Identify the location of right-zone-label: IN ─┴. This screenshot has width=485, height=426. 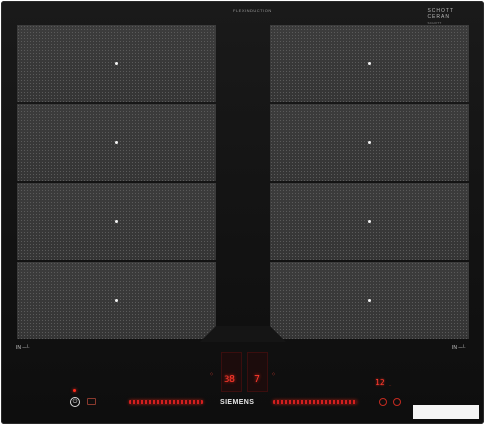
(458, 348).